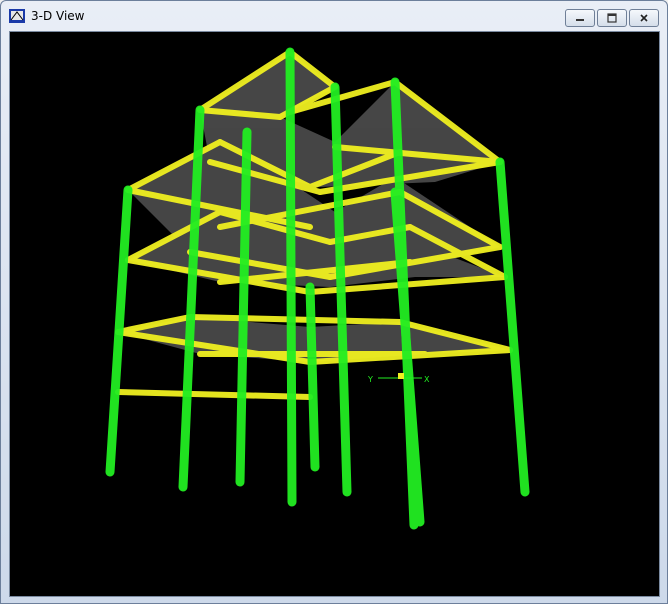 The width and height of the screenshot is (668, 604). I want to click on maximize-icon, so click(612, 18).